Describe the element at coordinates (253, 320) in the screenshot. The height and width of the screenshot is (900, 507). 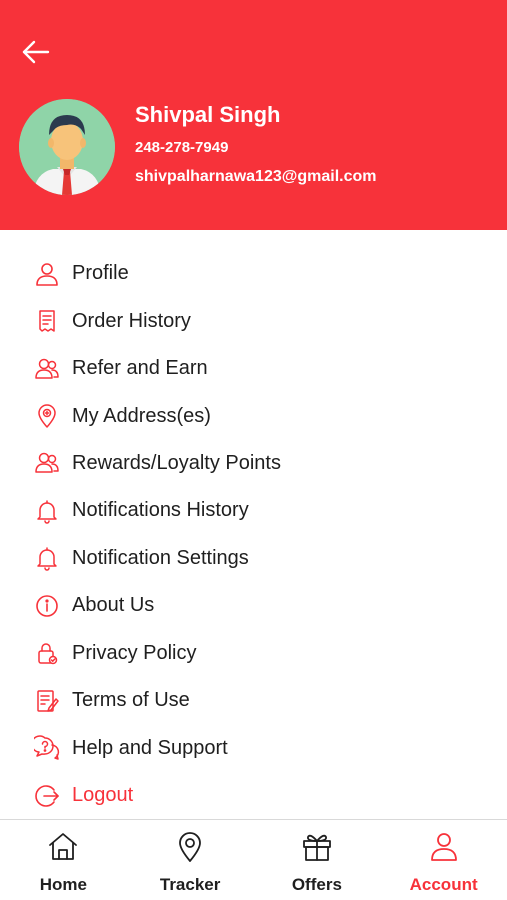
I see `menu-item-order-history: Order History` at that location.